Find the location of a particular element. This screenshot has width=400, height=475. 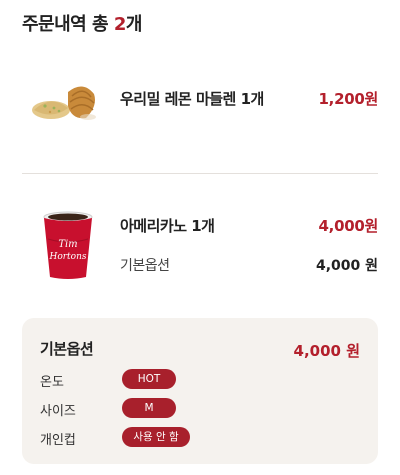

order-item-madeleine: 우리밀 레몬 마들렌 1개 1,200원 is located at coordinates (200, 102).